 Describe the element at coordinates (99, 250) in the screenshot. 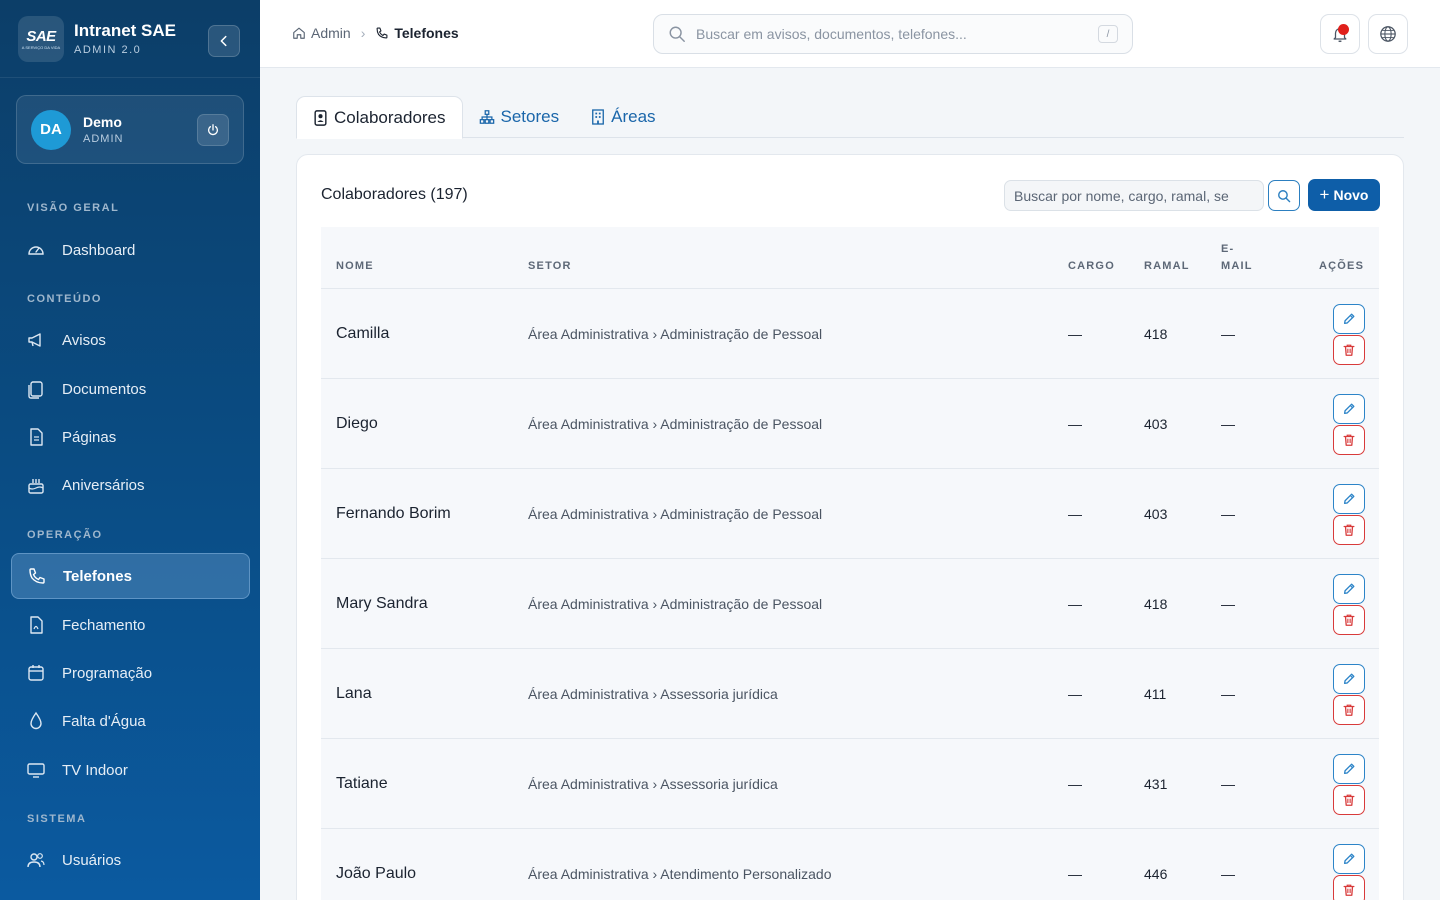

I see `sidebar-item-label: Dashboard` at that location.